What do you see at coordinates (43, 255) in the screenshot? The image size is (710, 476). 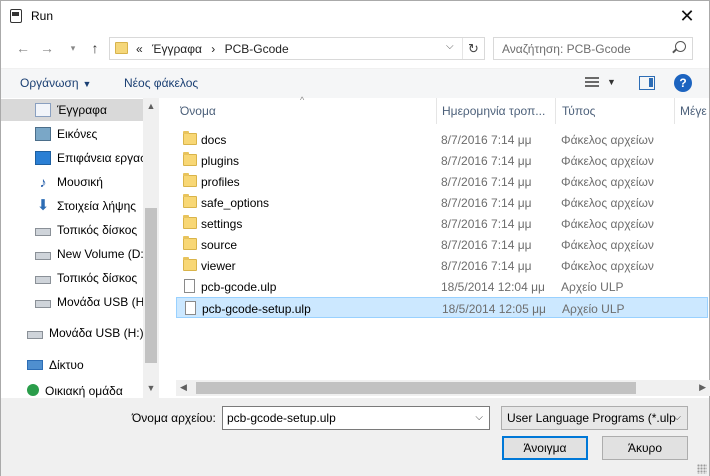 I see `disk-icon` at bounding box center [43, 255].